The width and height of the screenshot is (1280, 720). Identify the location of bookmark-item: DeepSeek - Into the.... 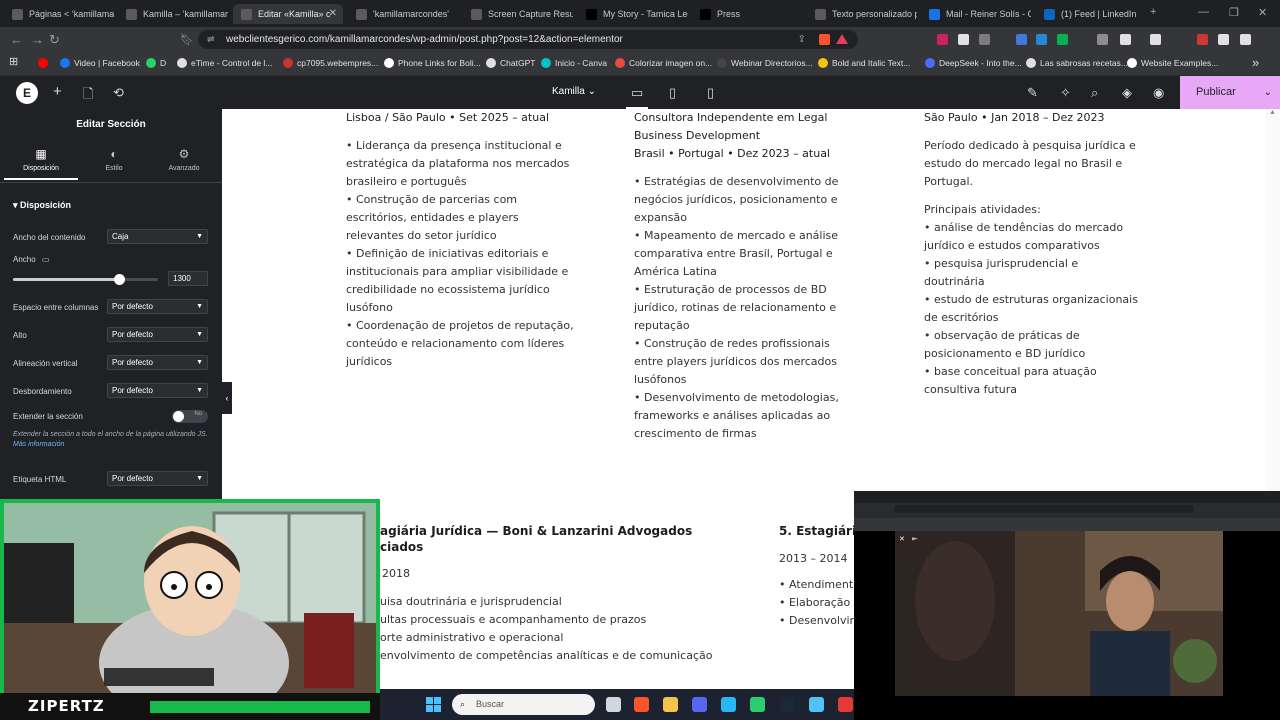
(973, 63).